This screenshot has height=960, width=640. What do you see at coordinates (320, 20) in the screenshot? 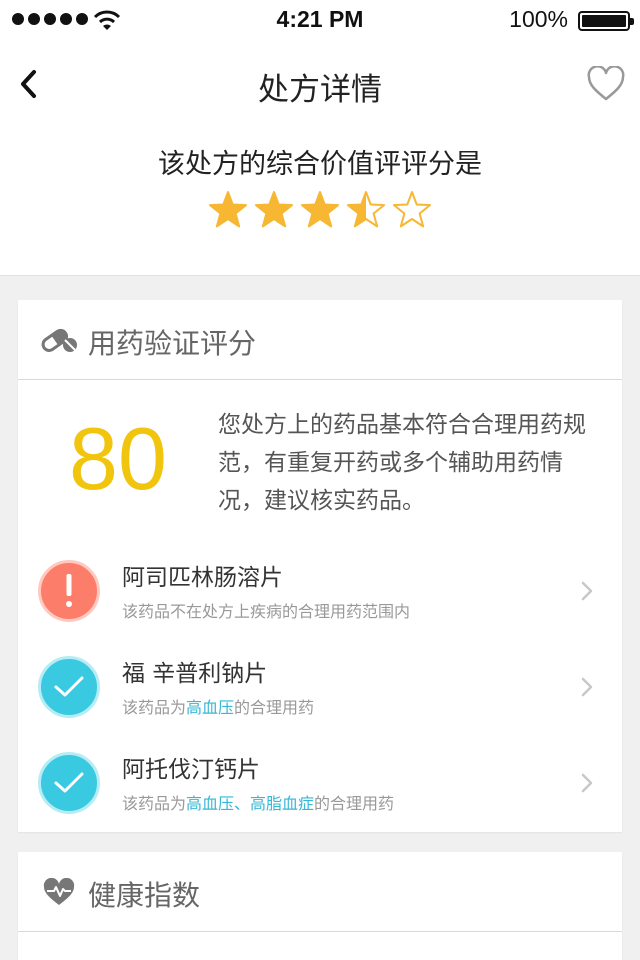
I see `status-bar: 4:21 PM 100%` at bounding box center [320, 20].